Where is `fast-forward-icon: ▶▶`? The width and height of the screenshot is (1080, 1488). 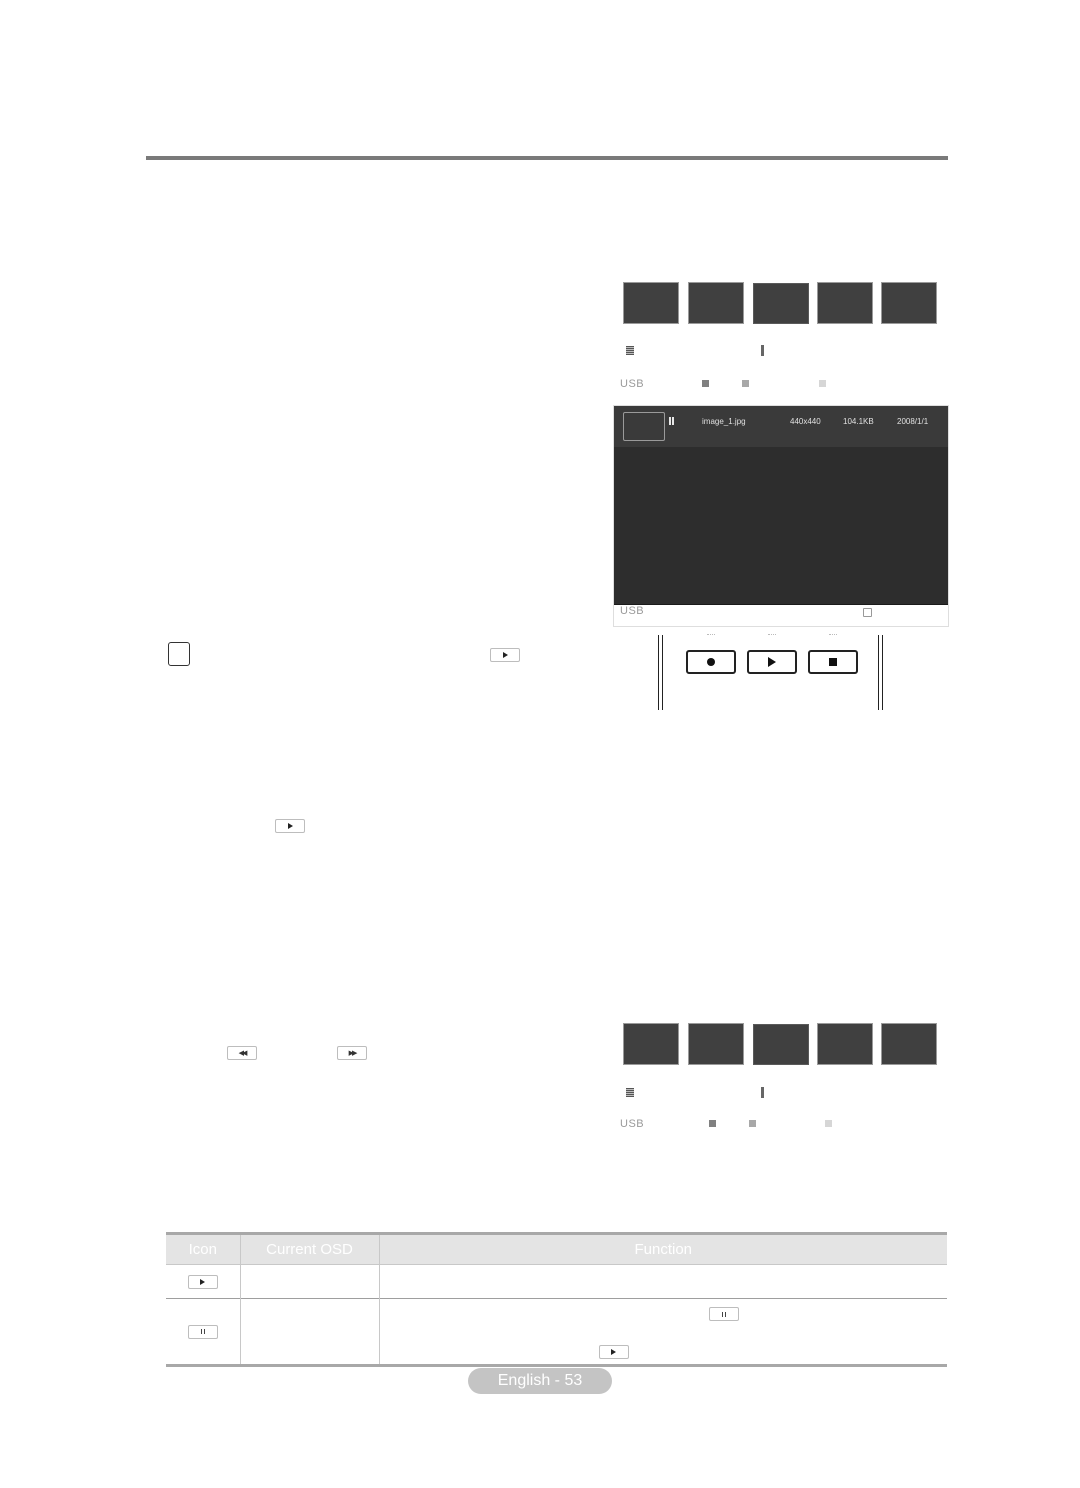
fast-forward-icon: ▶▶ is located at coordinates (353, 1053).